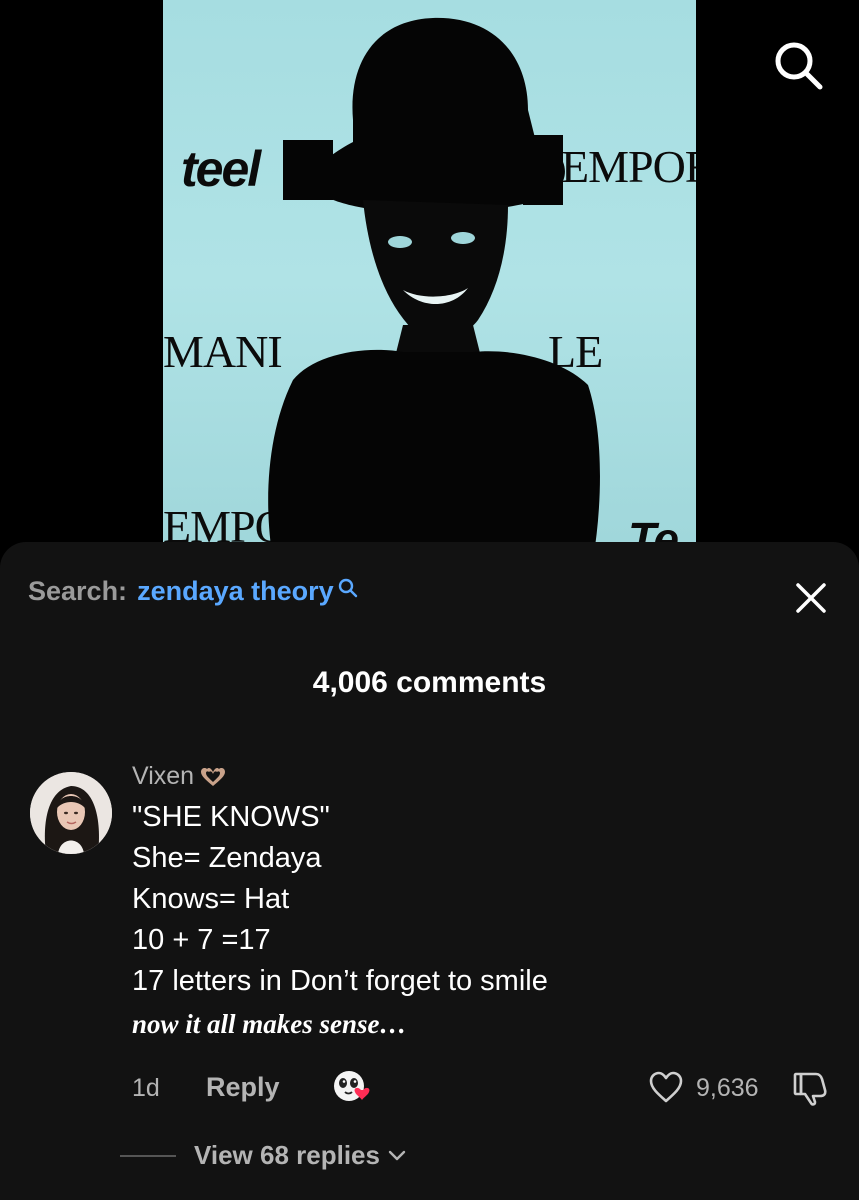 This screenshot has width=859, height=1200. I want to click on search-suggestion: Search: zendaya theory, so click(193, 591).